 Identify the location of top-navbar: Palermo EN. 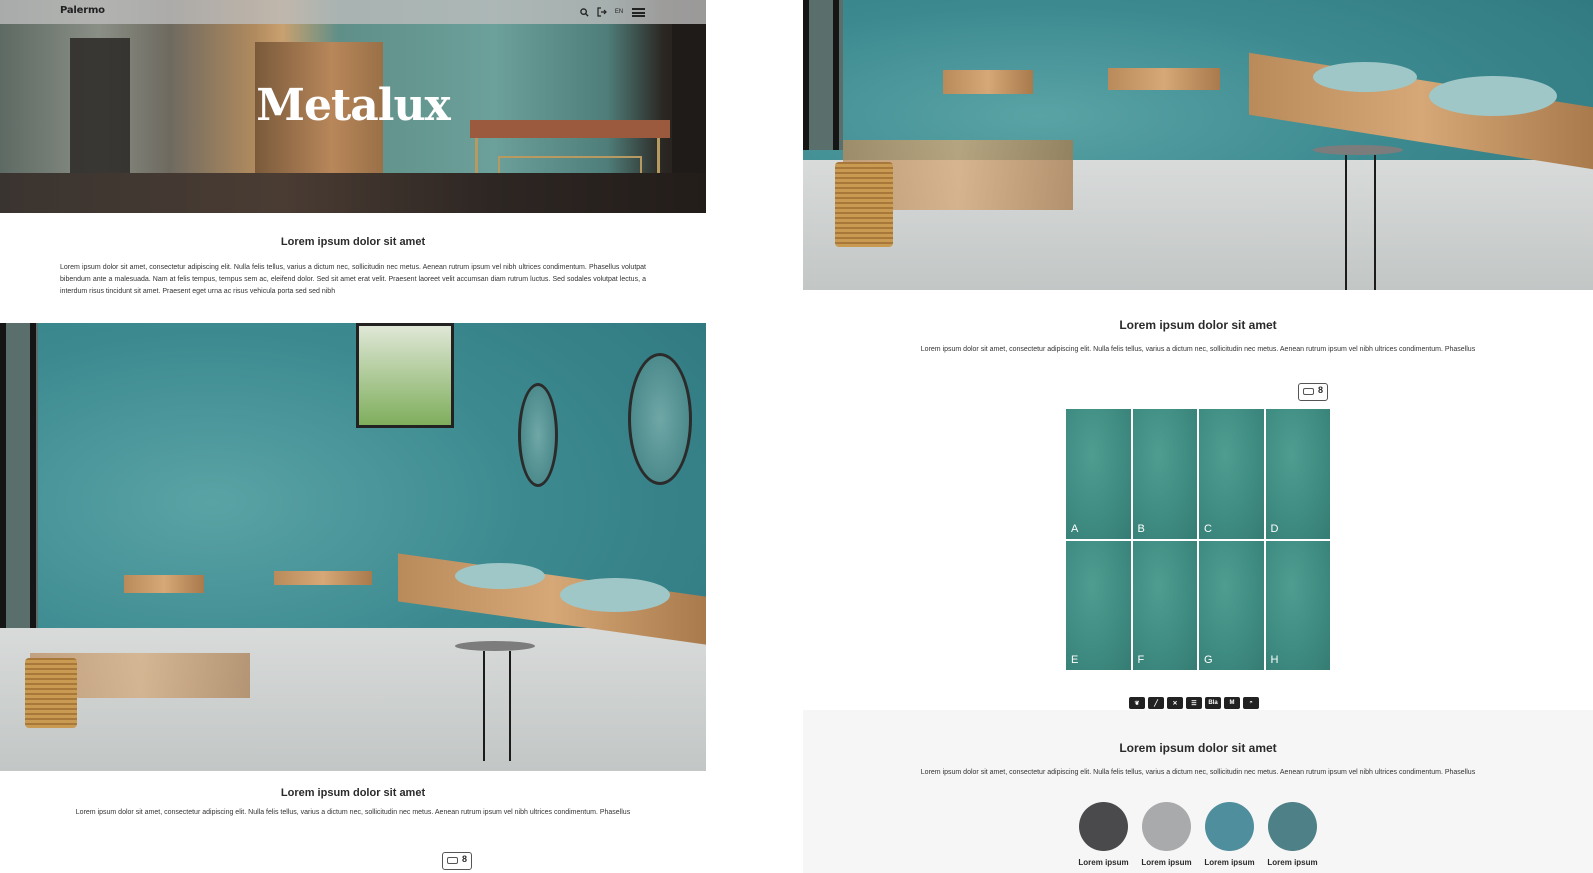
(353, 12).